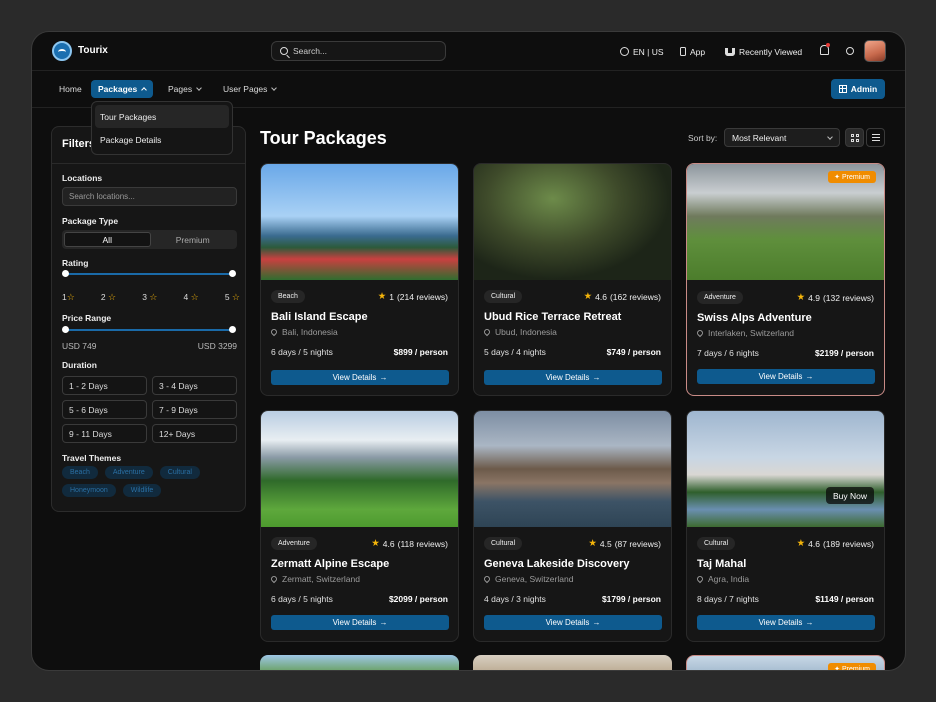 Image resolution: width=936 pixels, height=702 pixels. I want to click on duration-option: 9 - 11 Days, so click(104, 433).